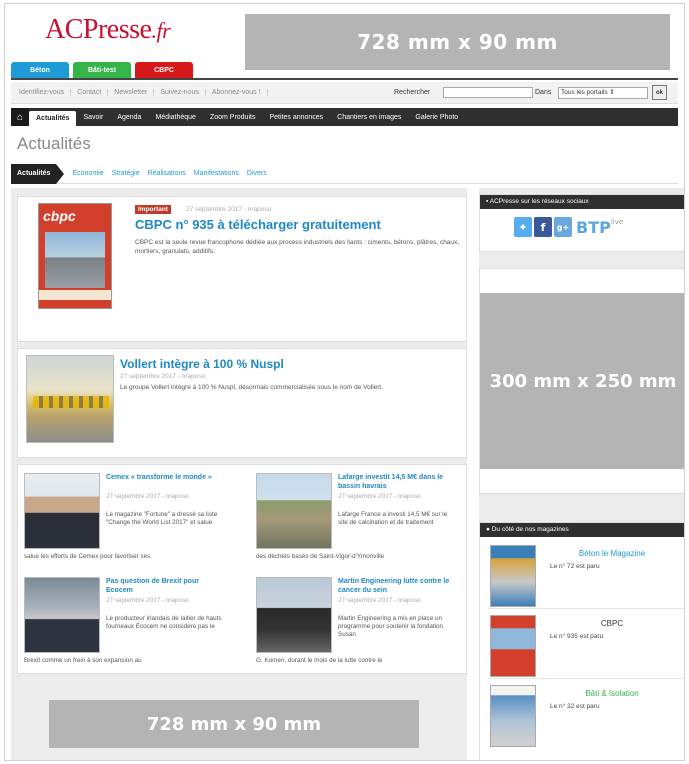 The height and width of the screenshot is (764, 689). What do you see at coordinates (202, 364) in the screenshot?
I see `article-title: Vollert intègre à 100 % Nuspl` at bounding box center [202, 364].